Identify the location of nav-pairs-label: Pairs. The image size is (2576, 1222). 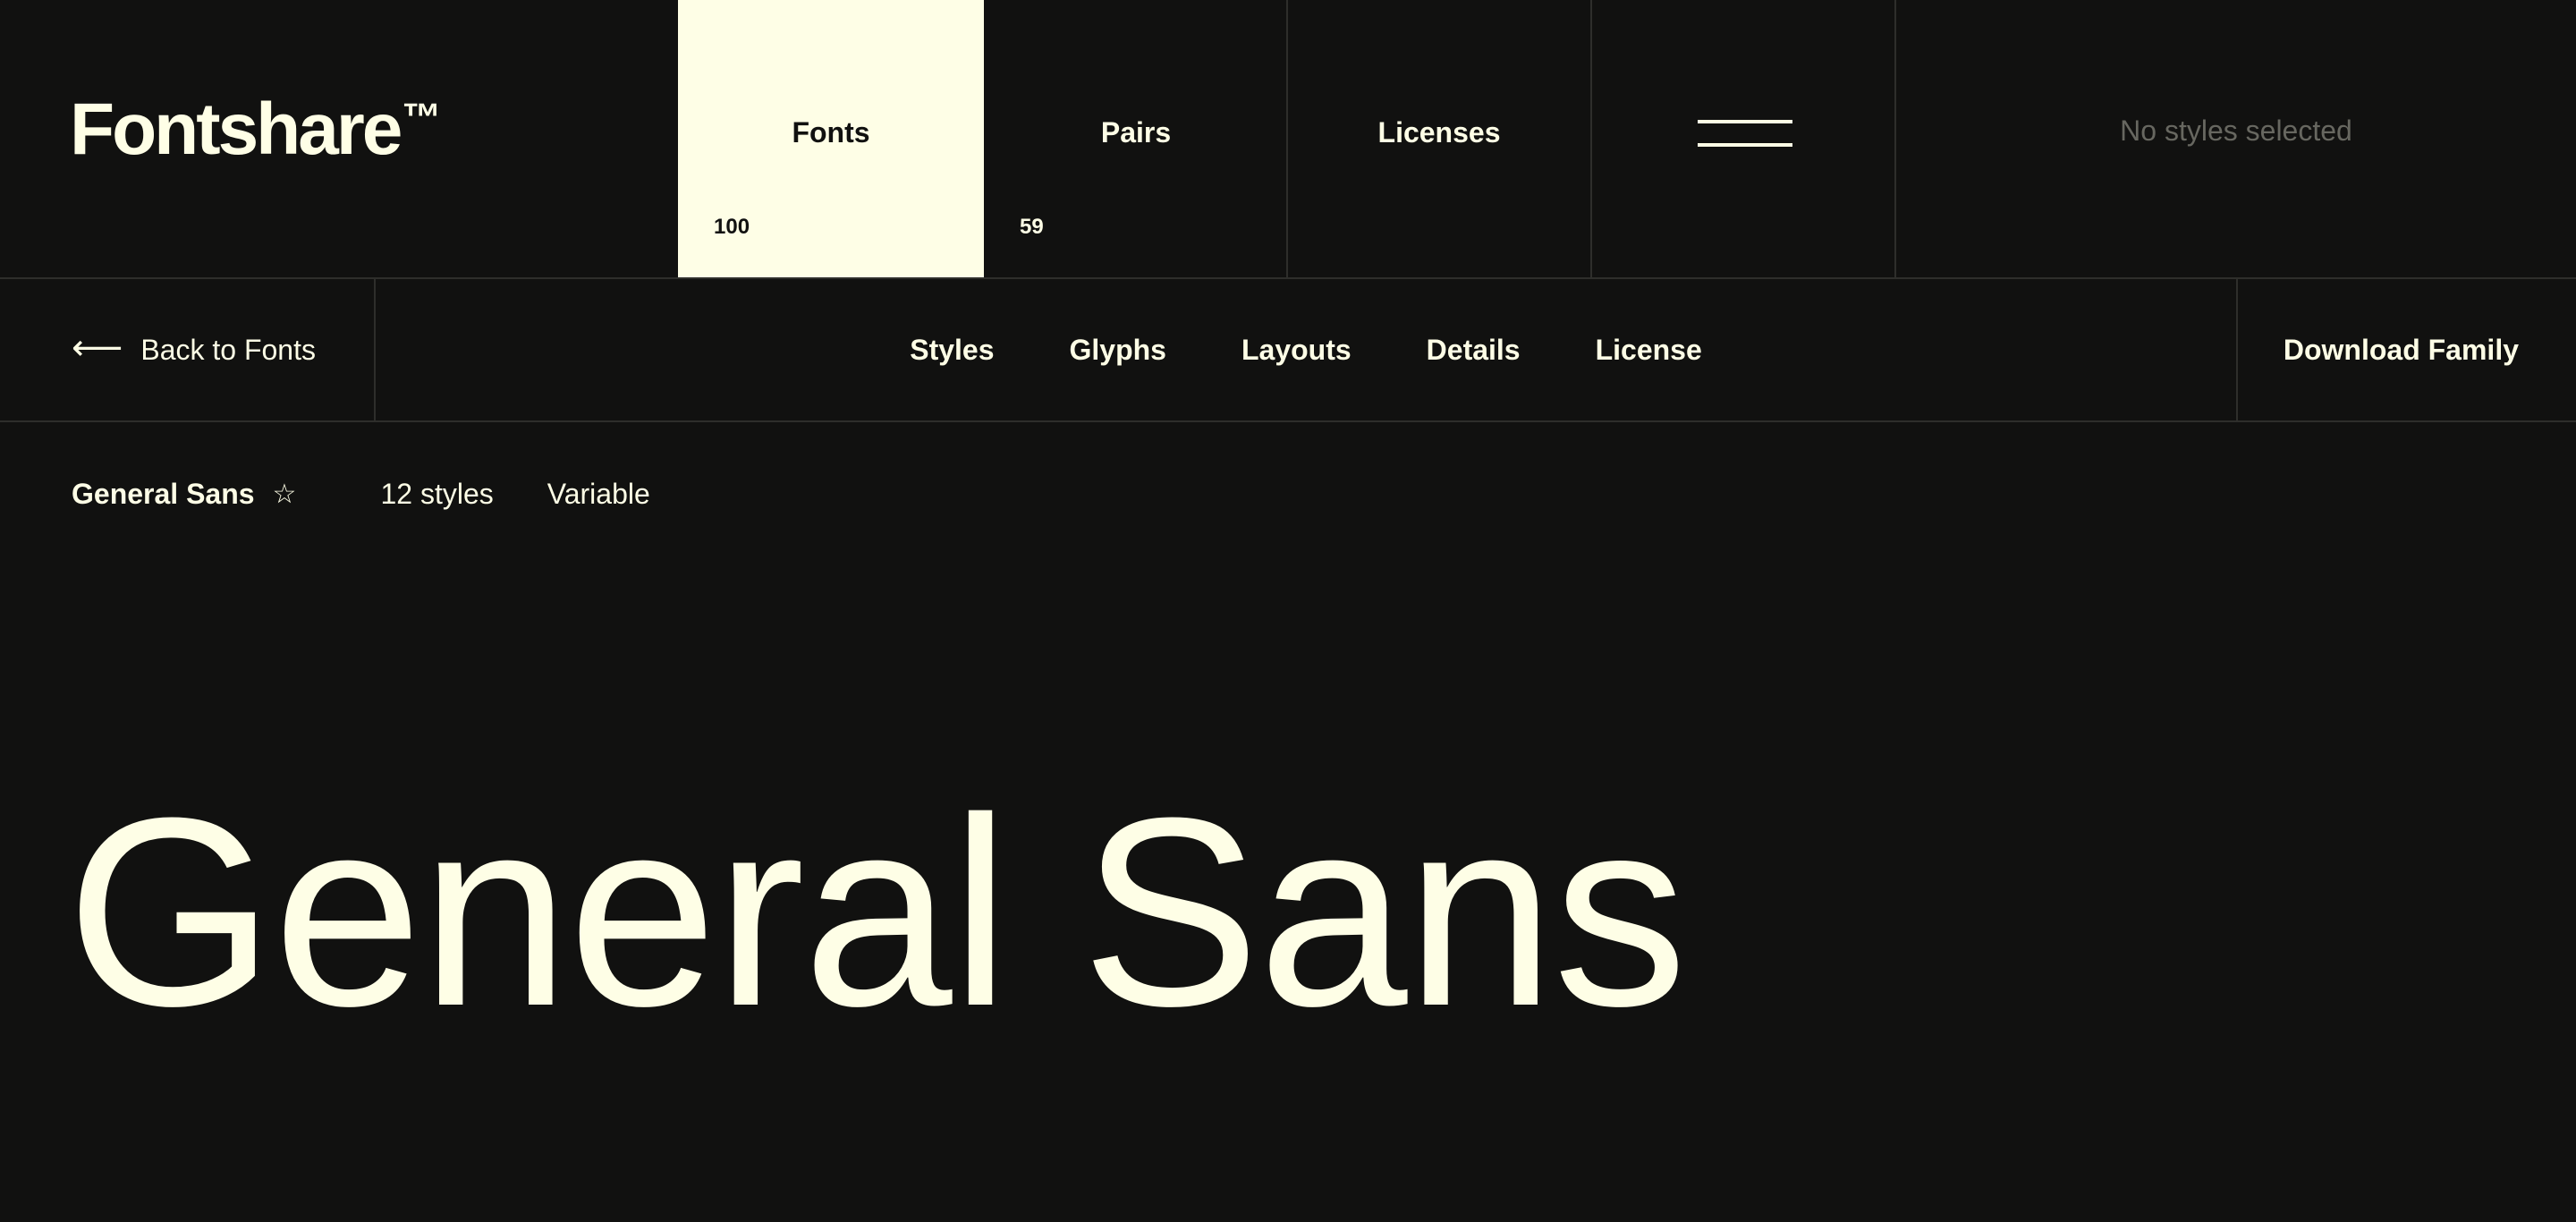
(1136, 132).